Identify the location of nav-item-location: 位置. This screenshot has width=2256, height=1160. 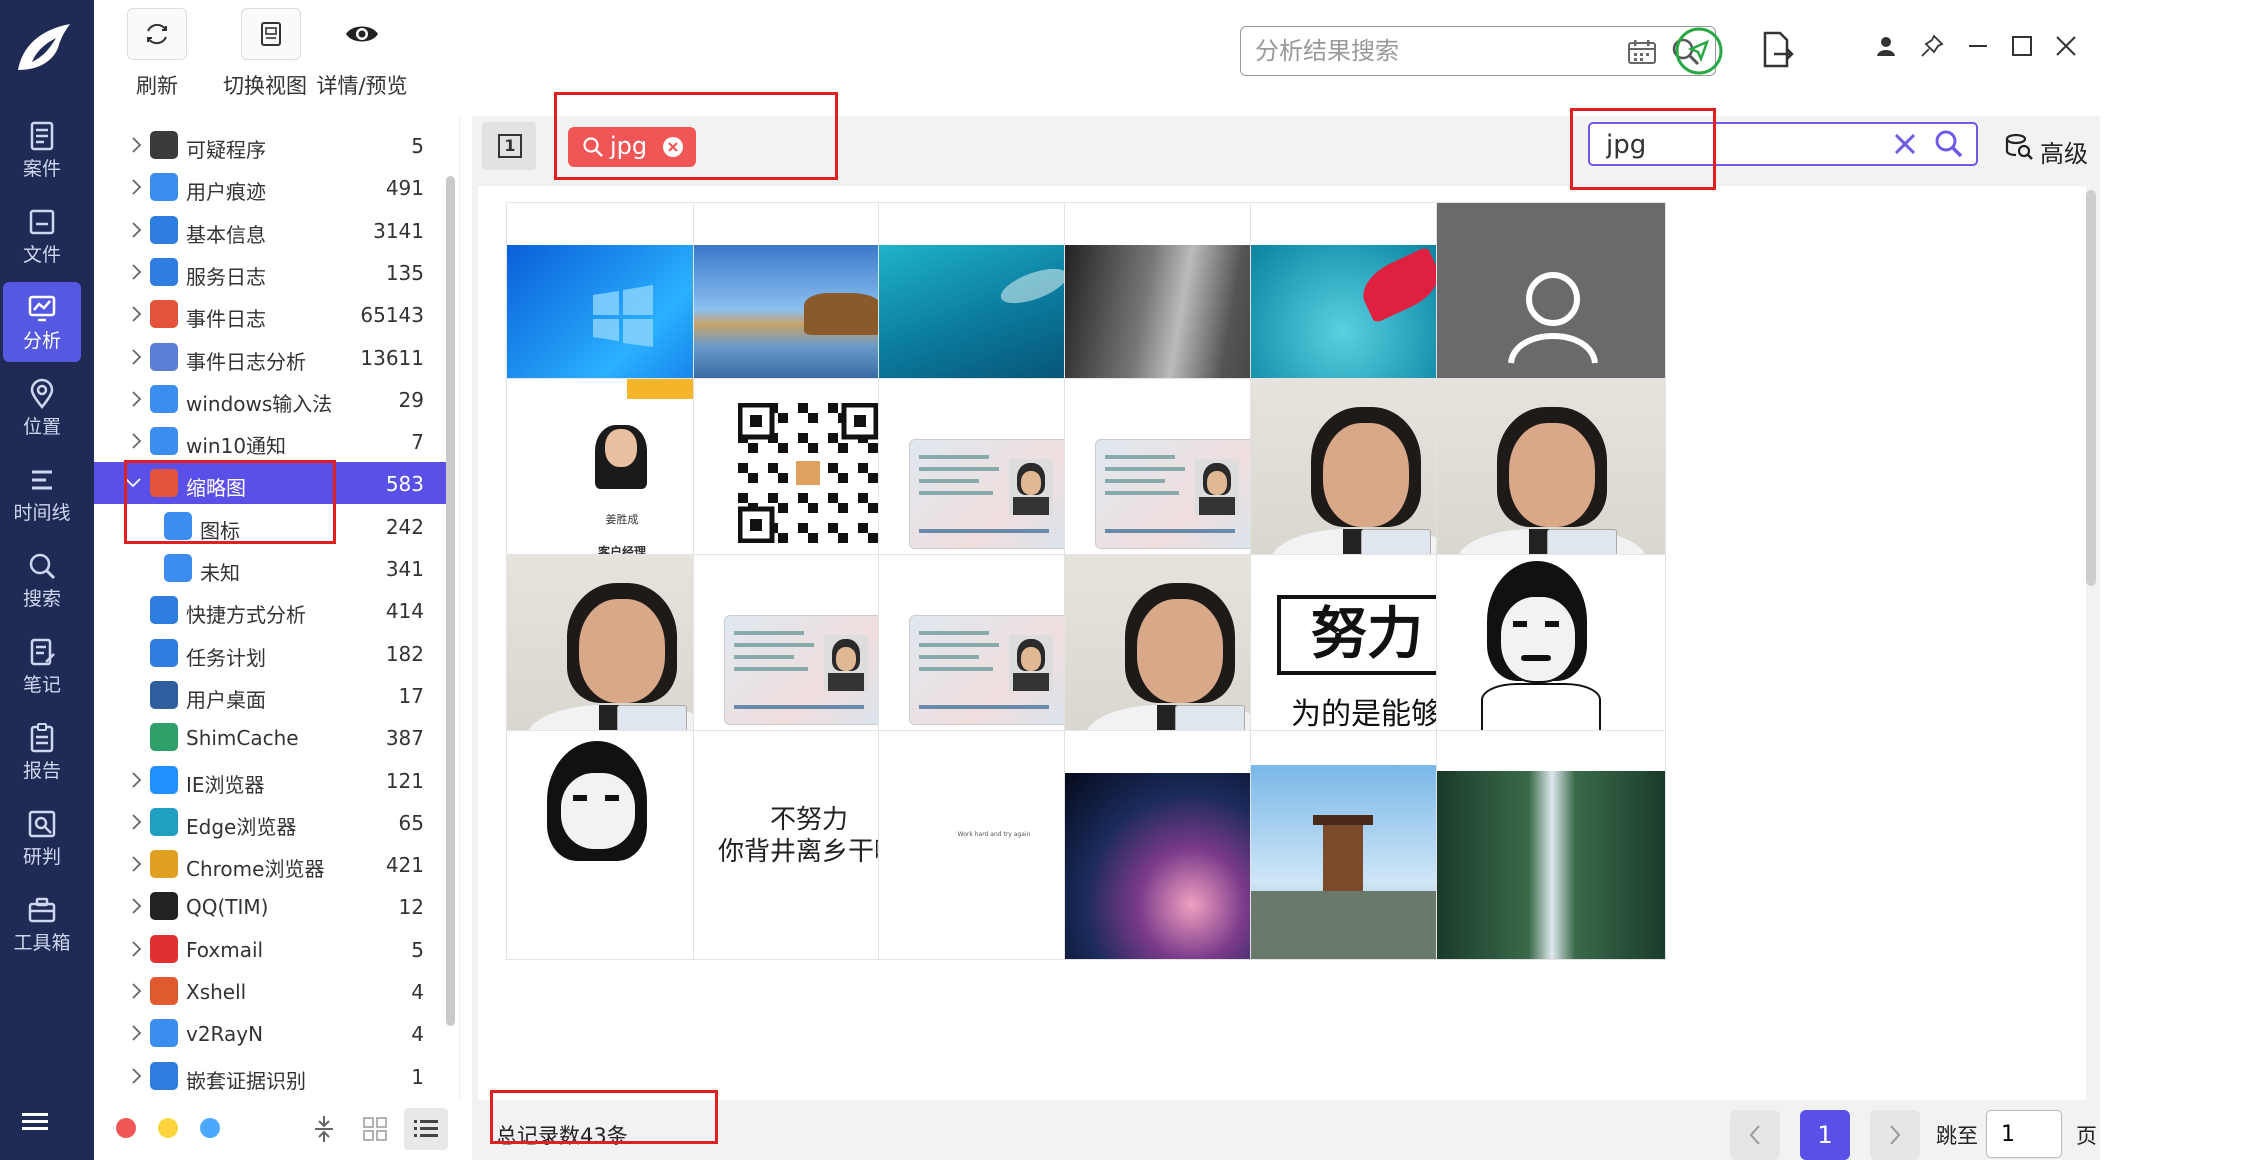
(42, 408).